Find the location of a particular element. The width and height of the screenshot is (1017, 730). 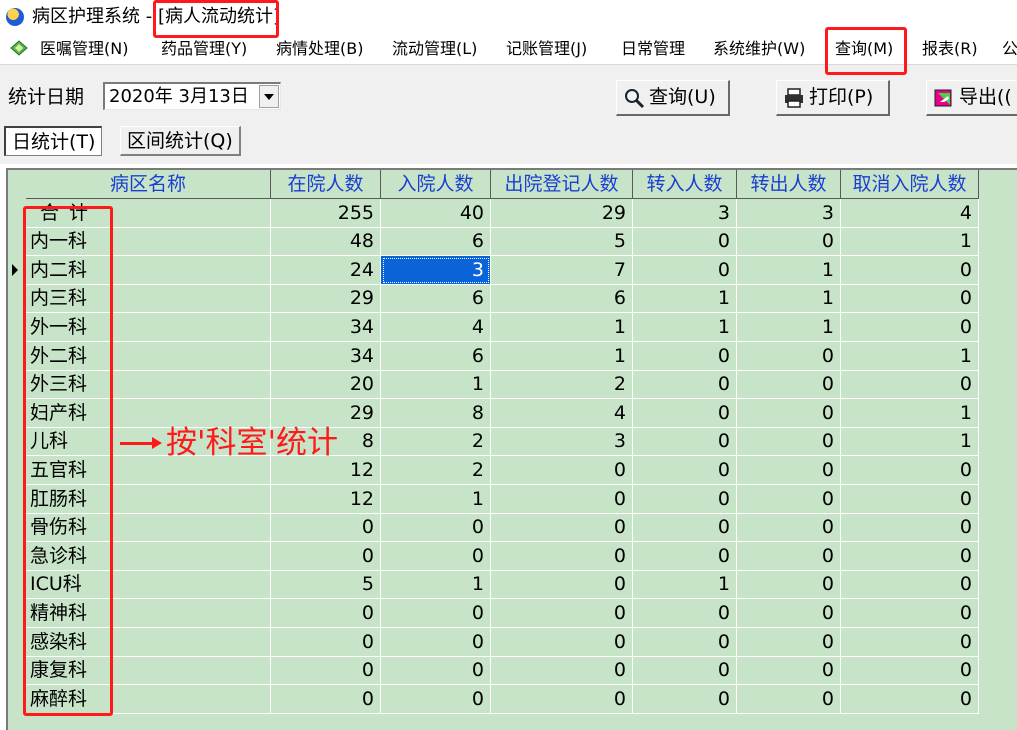

menu-reports: 报表(R) is located at coordinates (950, 49).